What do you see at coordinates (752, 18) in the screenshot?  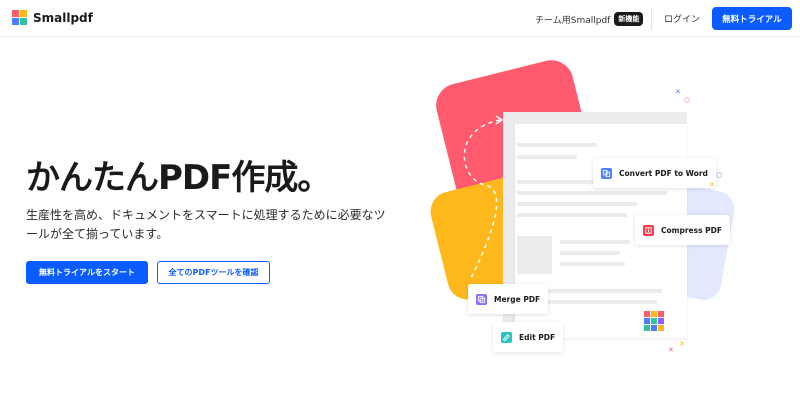 I see `free-trial-button: 無料トライアル` at bounding box center [752, 18].